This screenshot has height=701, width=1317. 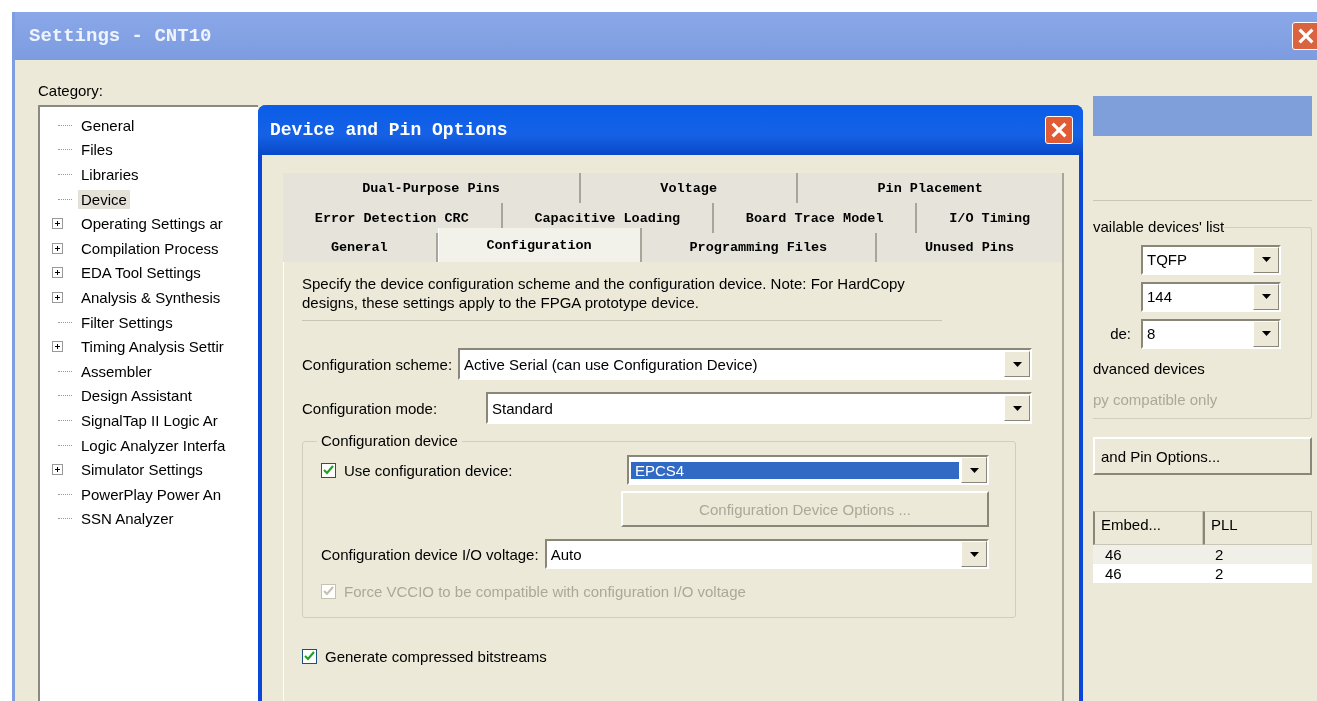 I want to click on tree-item: Timing Analysis Settir, so click(x=152, y=347).